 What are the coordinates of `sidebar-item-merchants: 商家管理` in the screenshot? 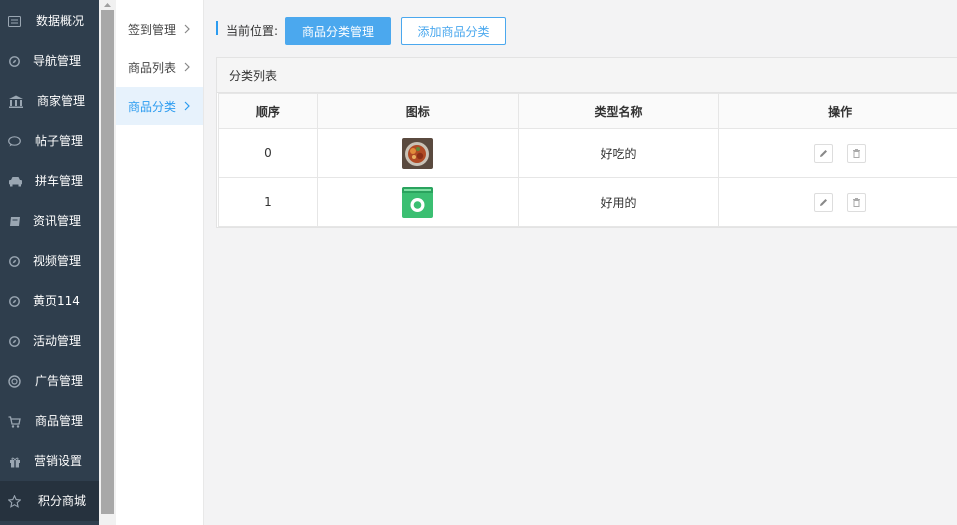 It's located at (49, 101).